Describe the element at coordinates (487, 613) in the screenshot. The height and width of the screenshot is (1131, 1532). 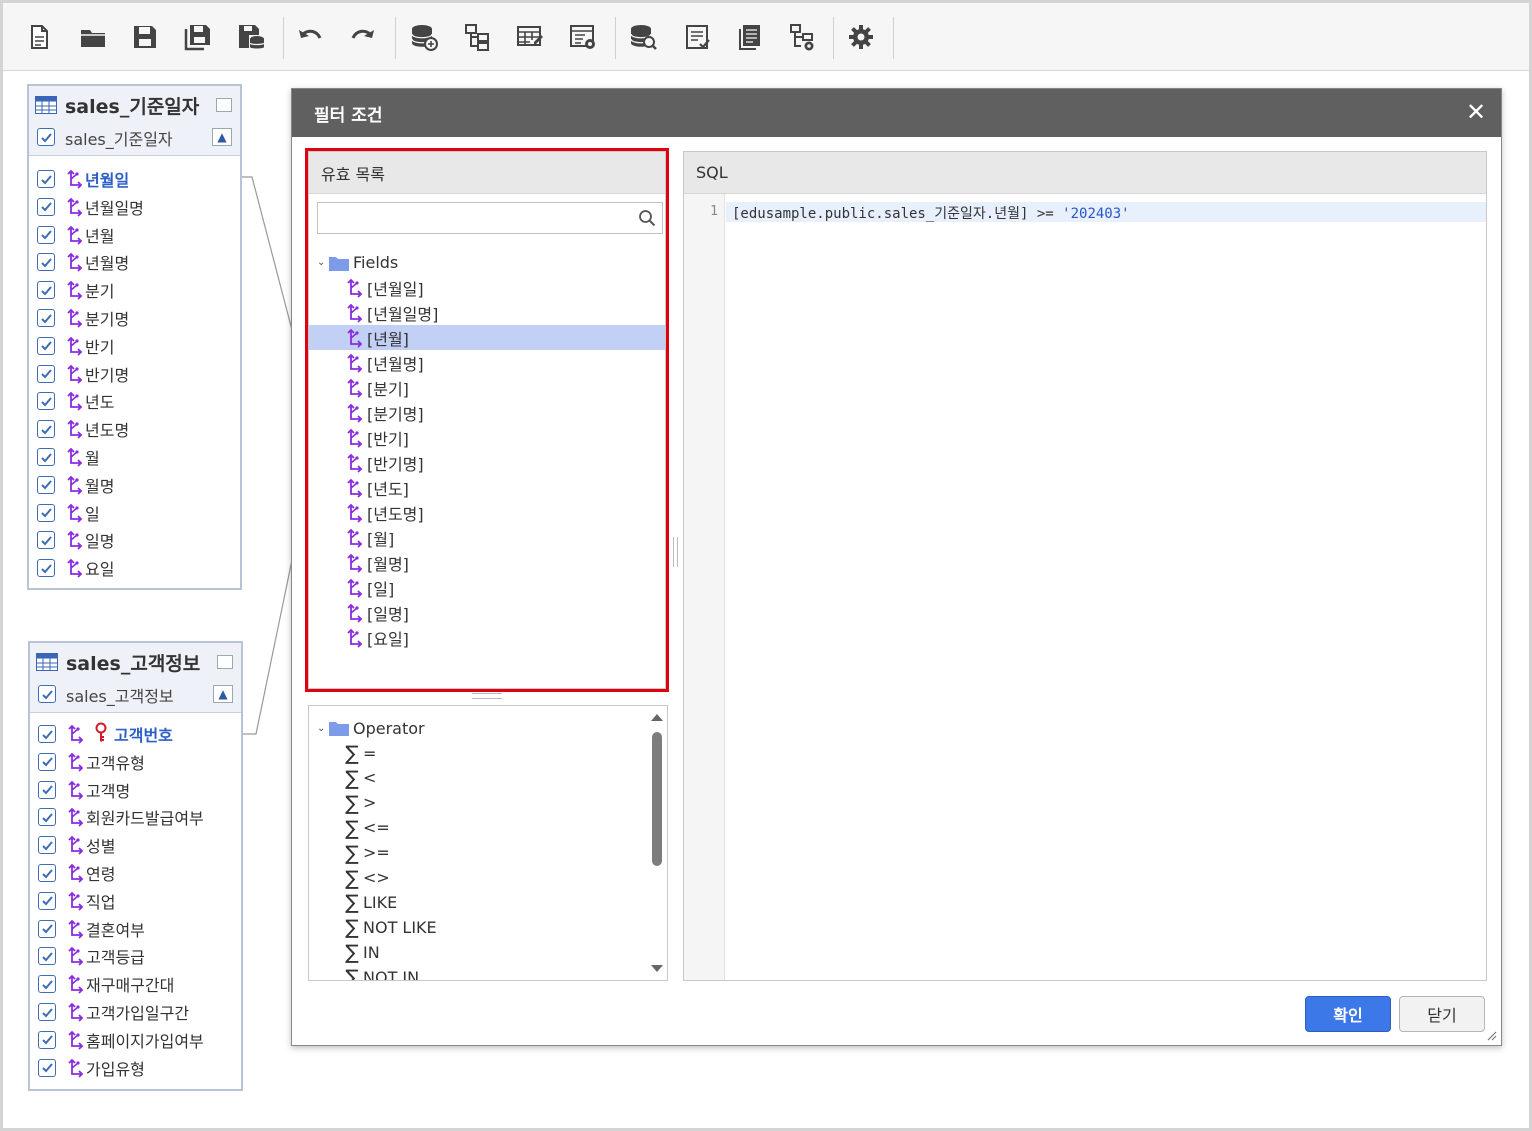
I see `field-item: [일명]` at that location.